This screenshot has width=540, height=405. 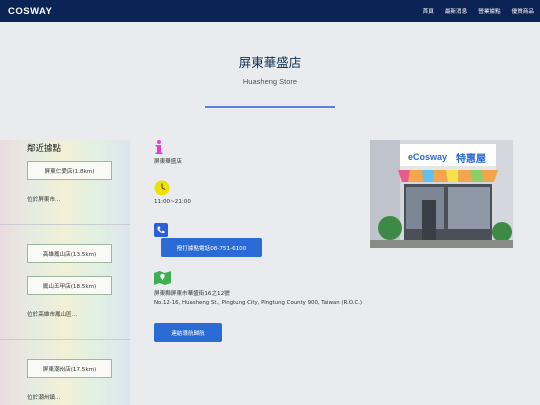 I want to click on navigation-button: 連結導航歸航, so click(x=188, y=332).